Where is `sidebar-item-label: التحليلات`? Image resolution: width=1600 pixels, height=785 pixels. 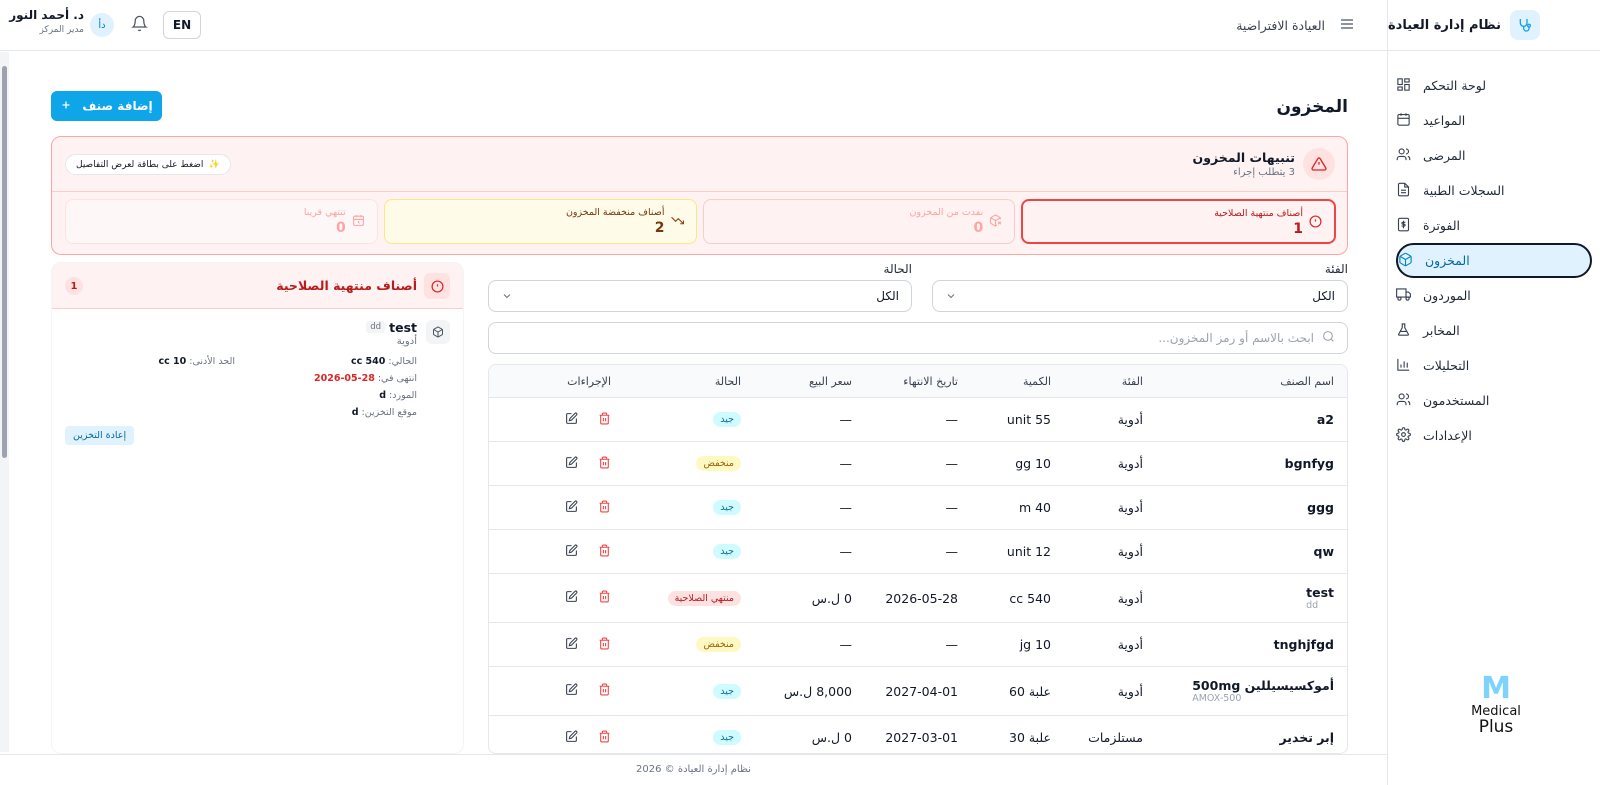
sidebar-item-label: التحليلات is located at coordinates (1446, 365).